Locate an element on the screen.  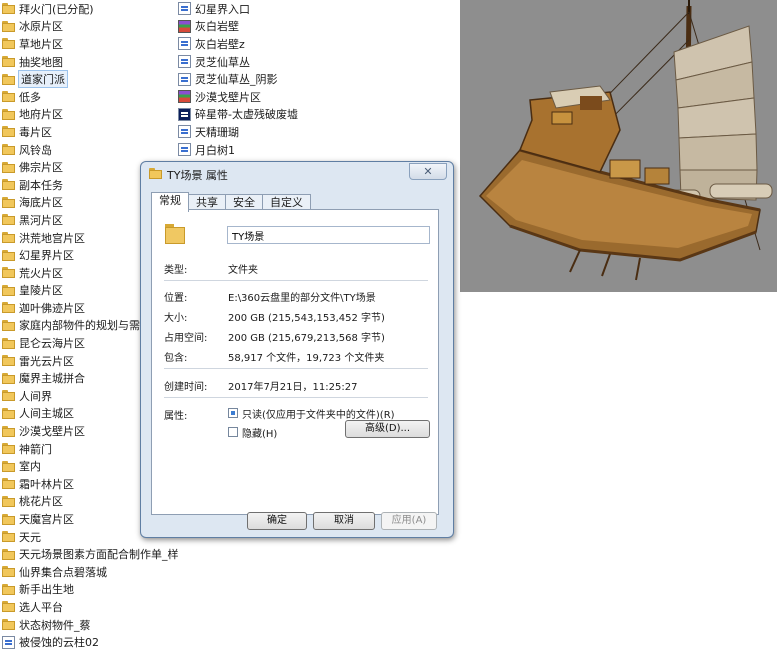
file-list-left-item-label: 雷光云片区 is located at coordinates (46, 361).